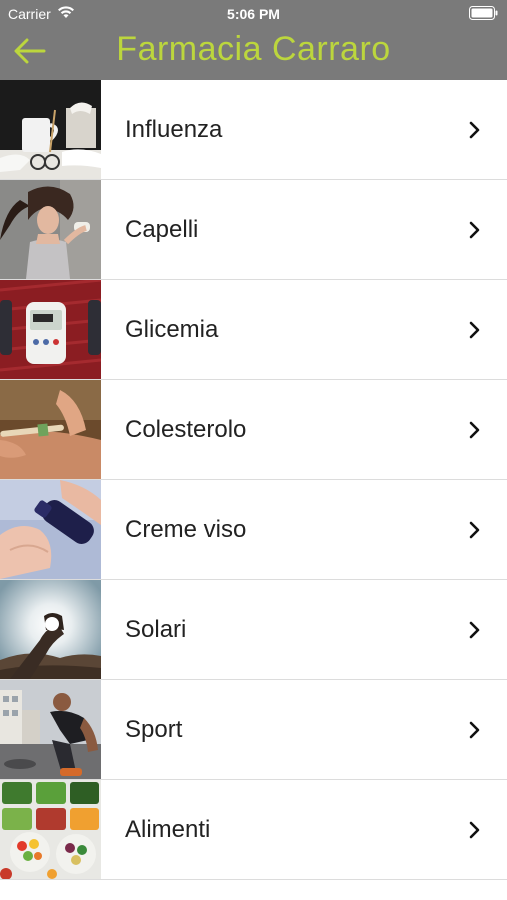 This screenshot has height=900, width=507. Describe the element at coordinates (253, 530) in the screenshot. I see `list-item-creme-viso: Creme viso` at that location.